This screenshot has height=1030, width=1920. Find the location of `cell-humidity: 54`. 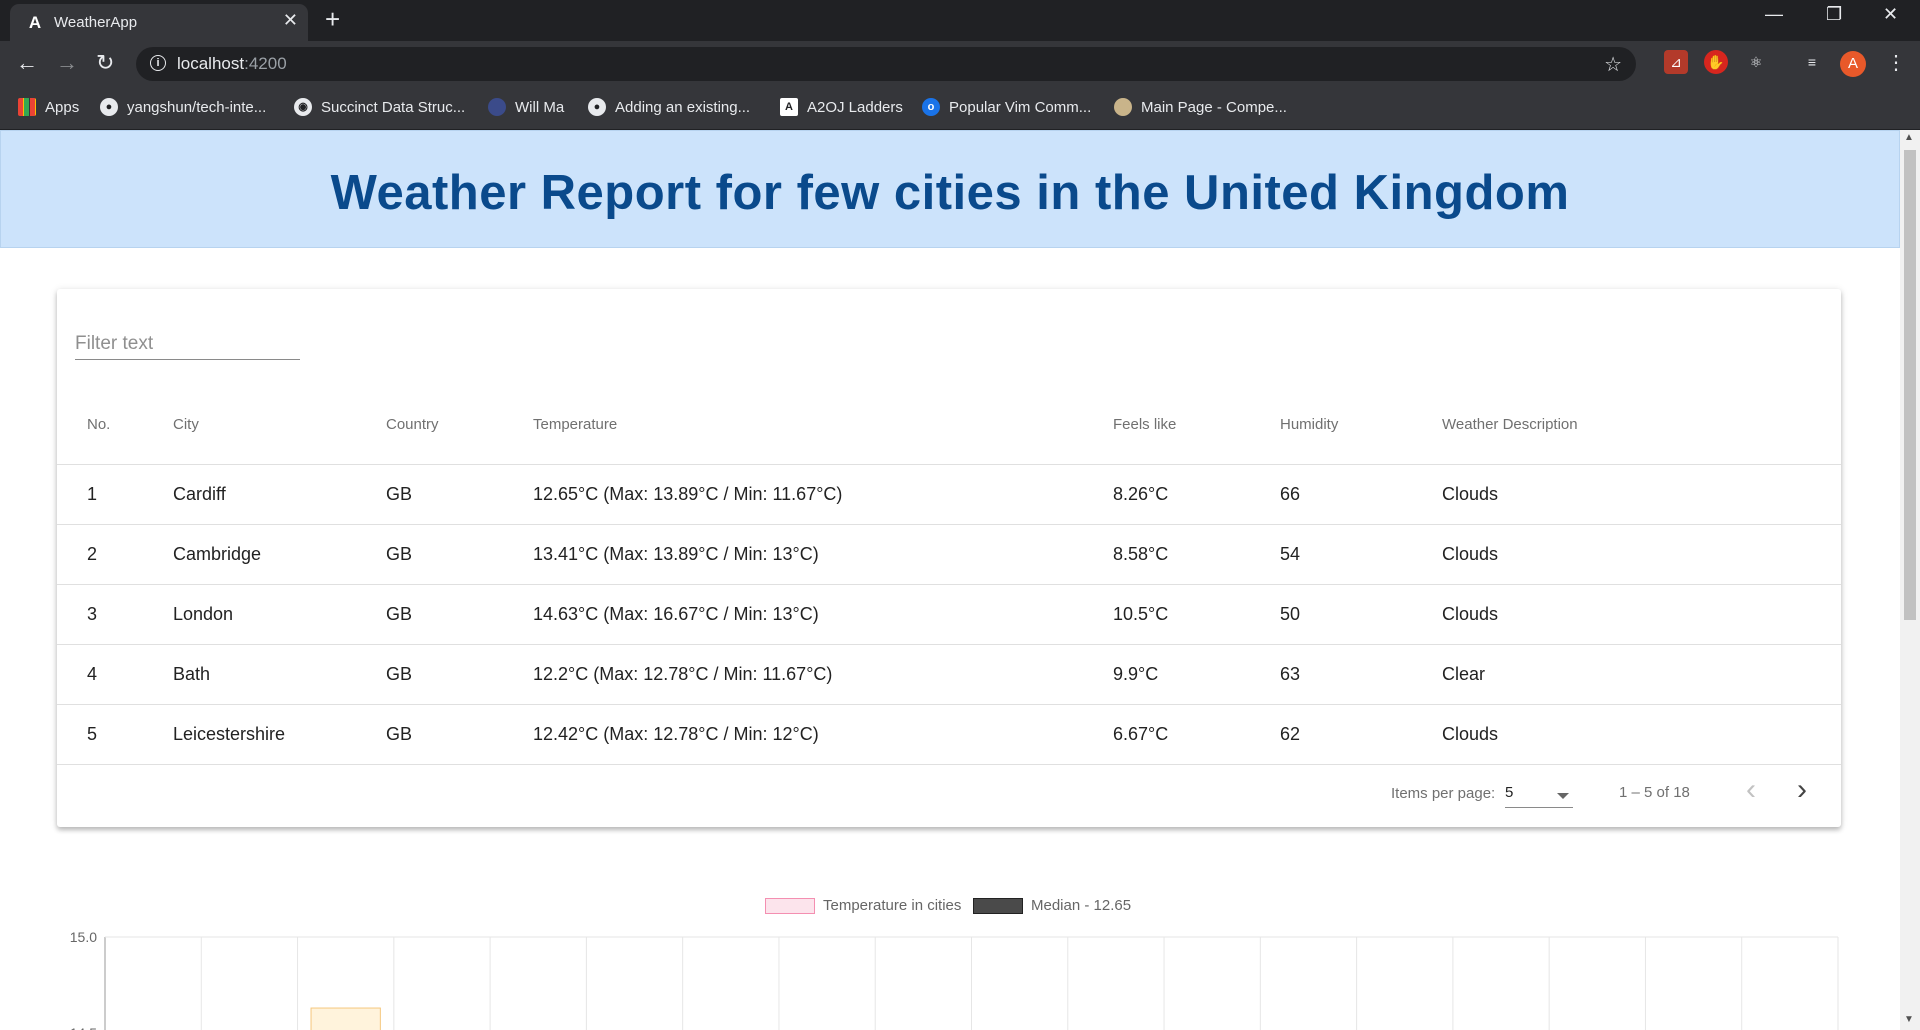

cell-humidity: 54 is located at coordinates (1361, 554).